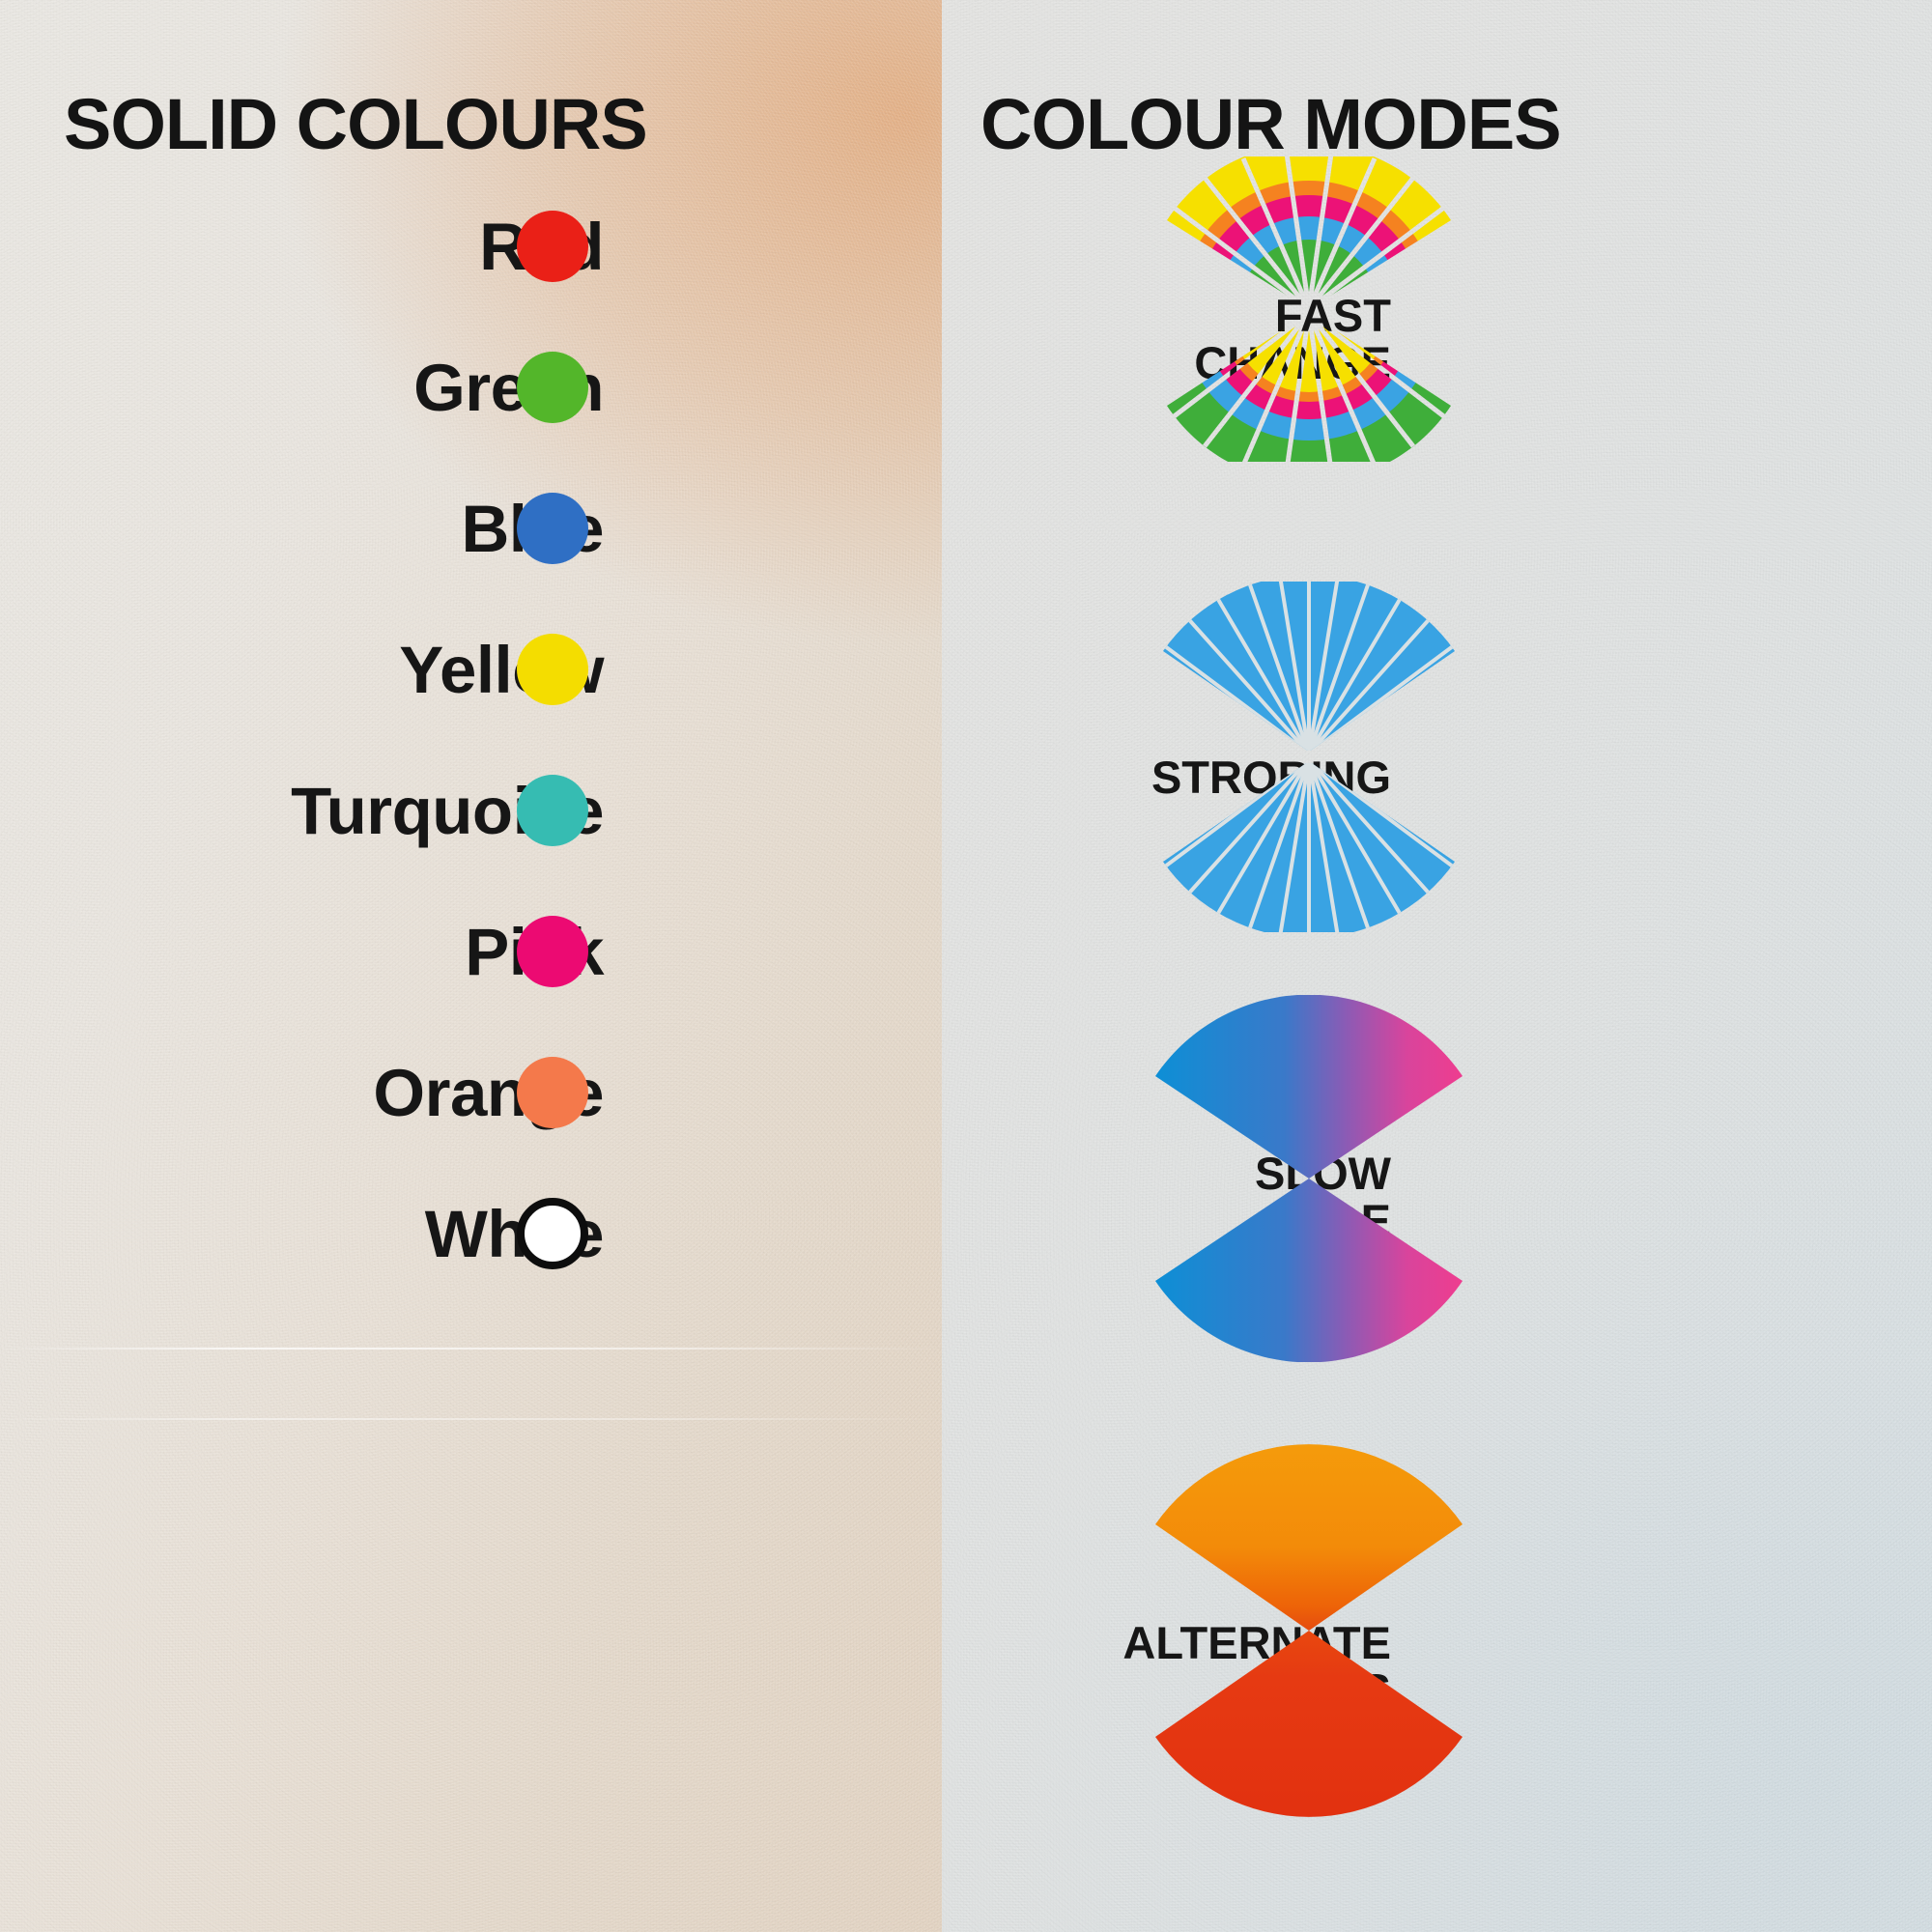  What do you see at coordinates (552, 810) in the screenshot?
I see `colour-swatch-turquoise` at bounding box center [552, 810].